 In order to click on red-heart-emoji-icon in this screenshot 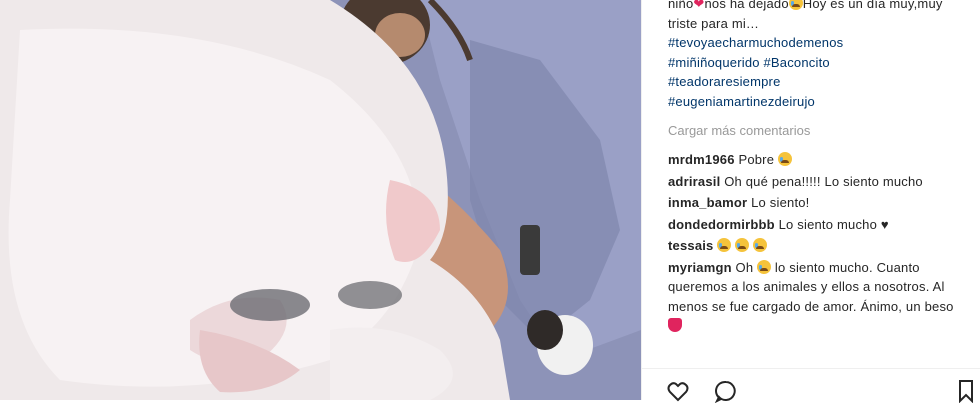, I will do `click(675, 325)`.